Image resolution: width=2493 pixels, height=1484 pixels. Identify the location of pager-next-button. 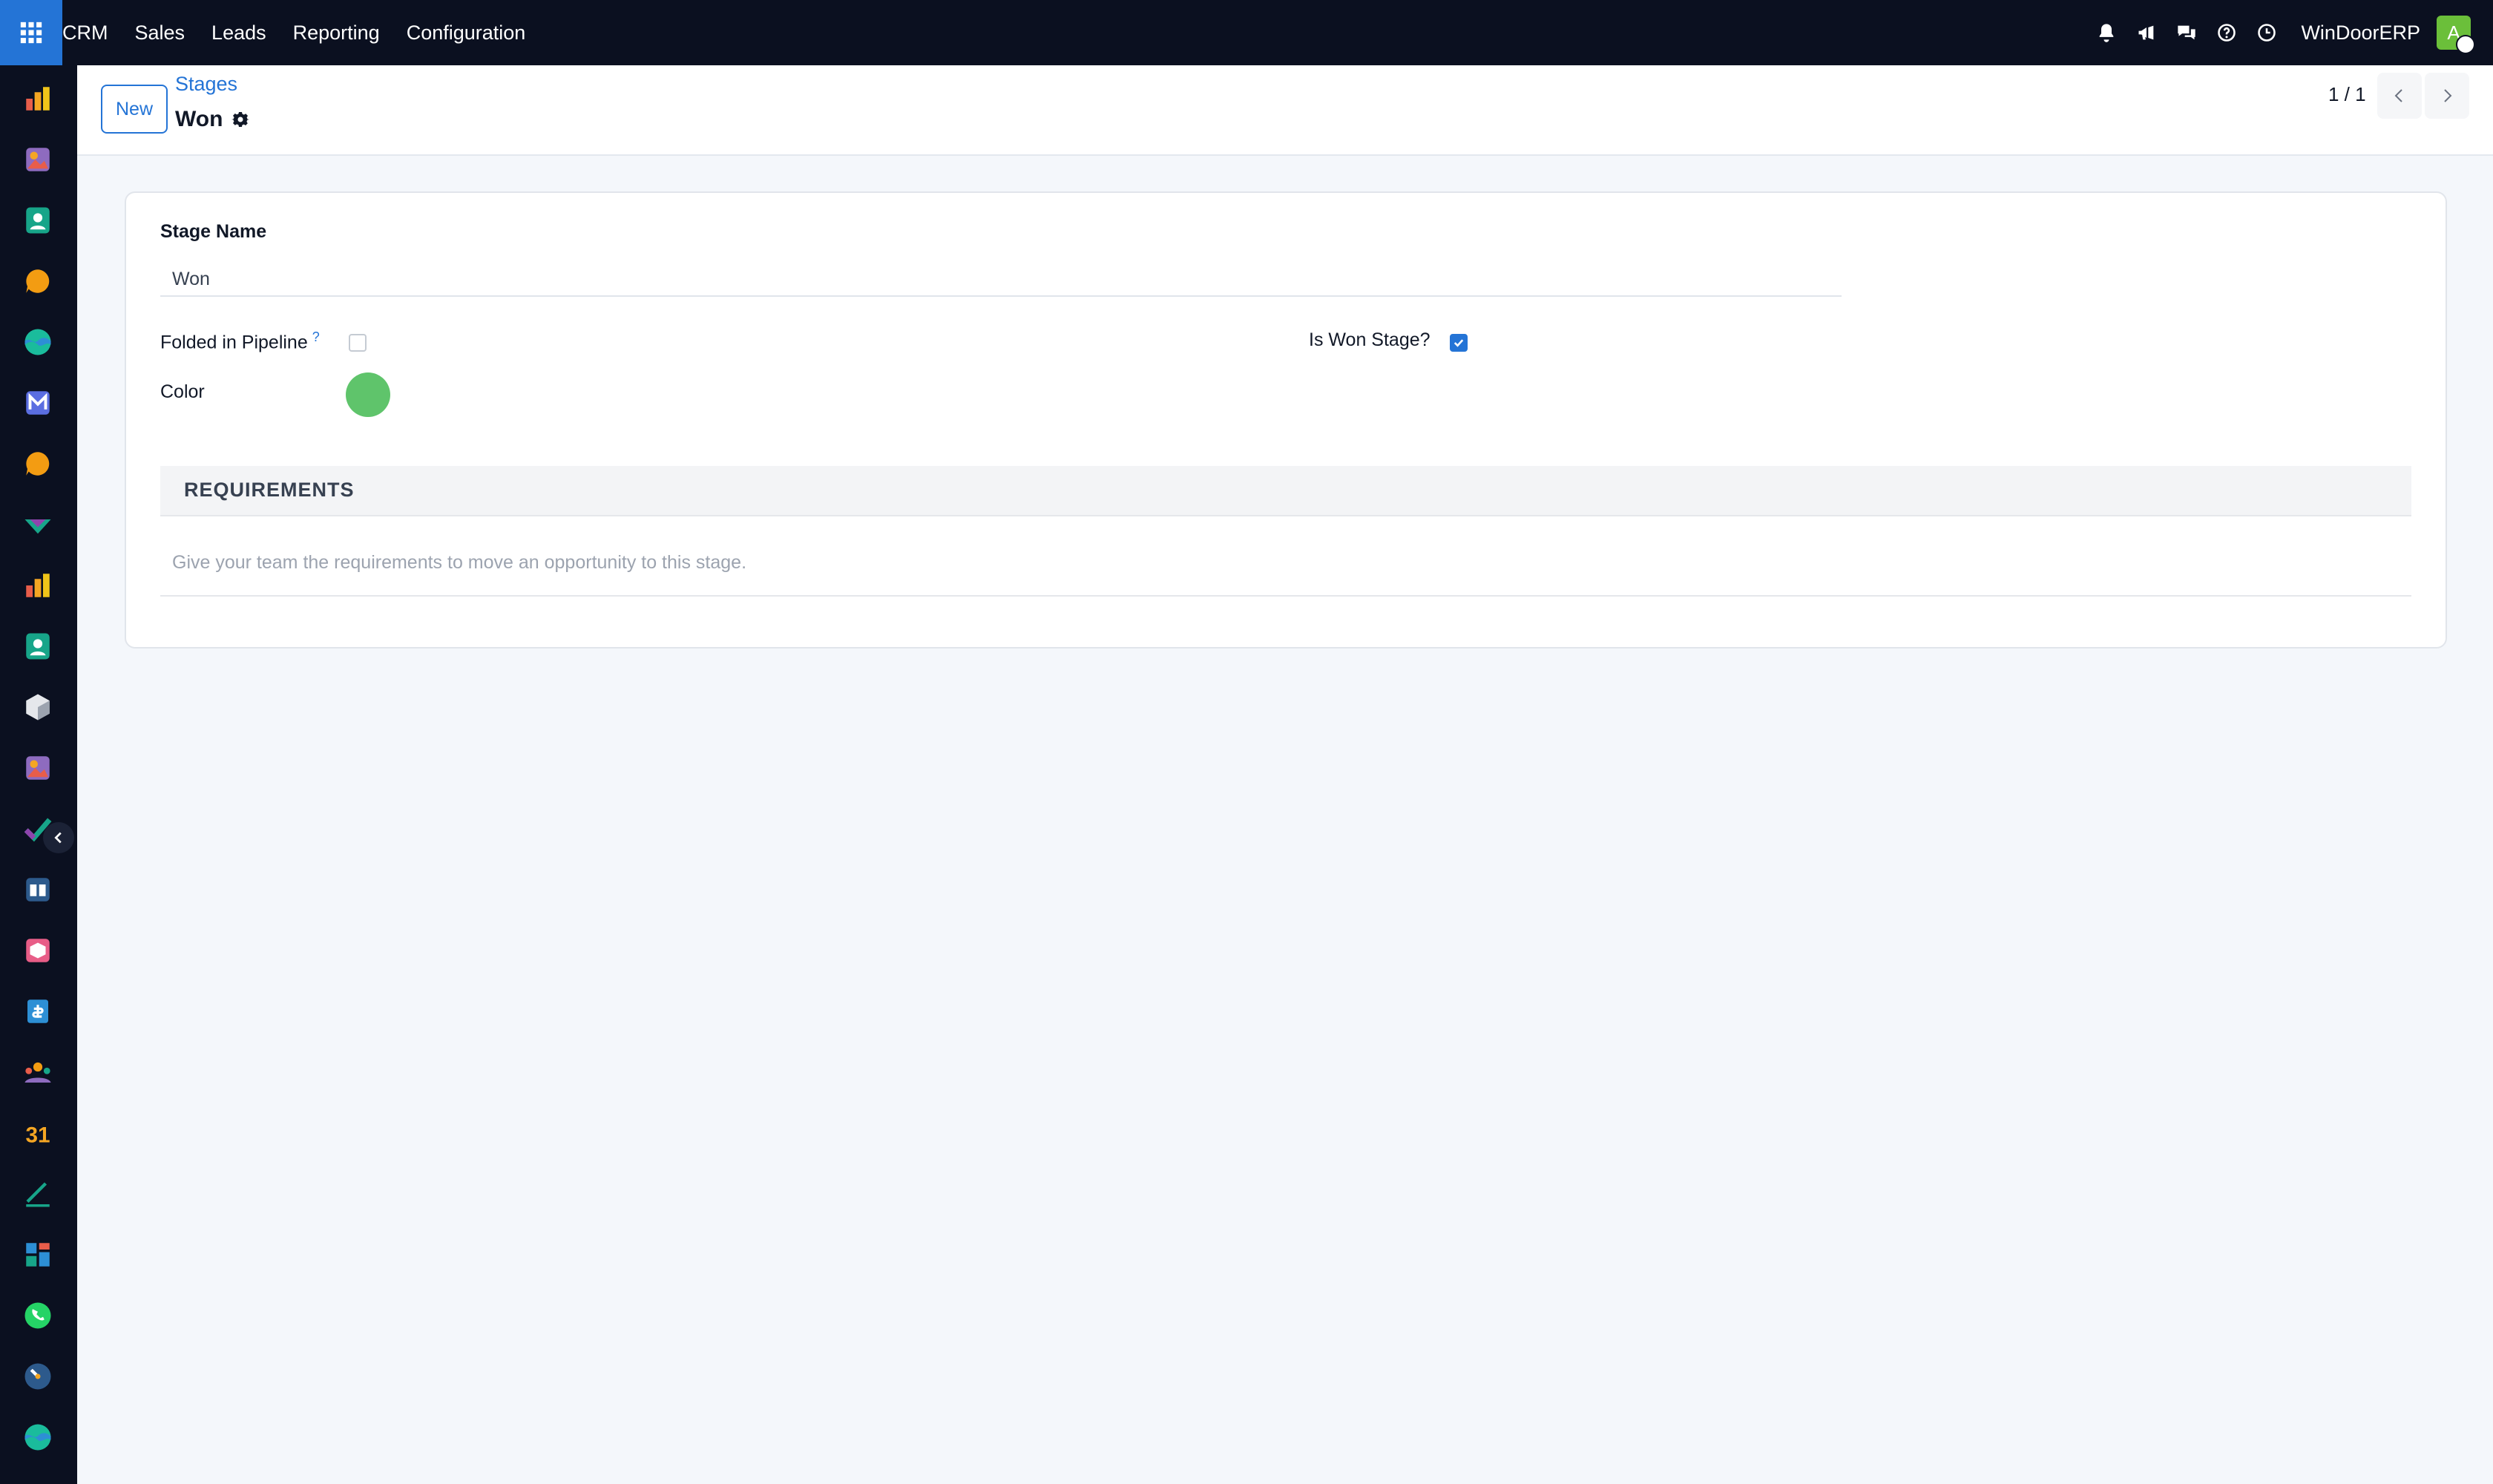
(2447, 96).